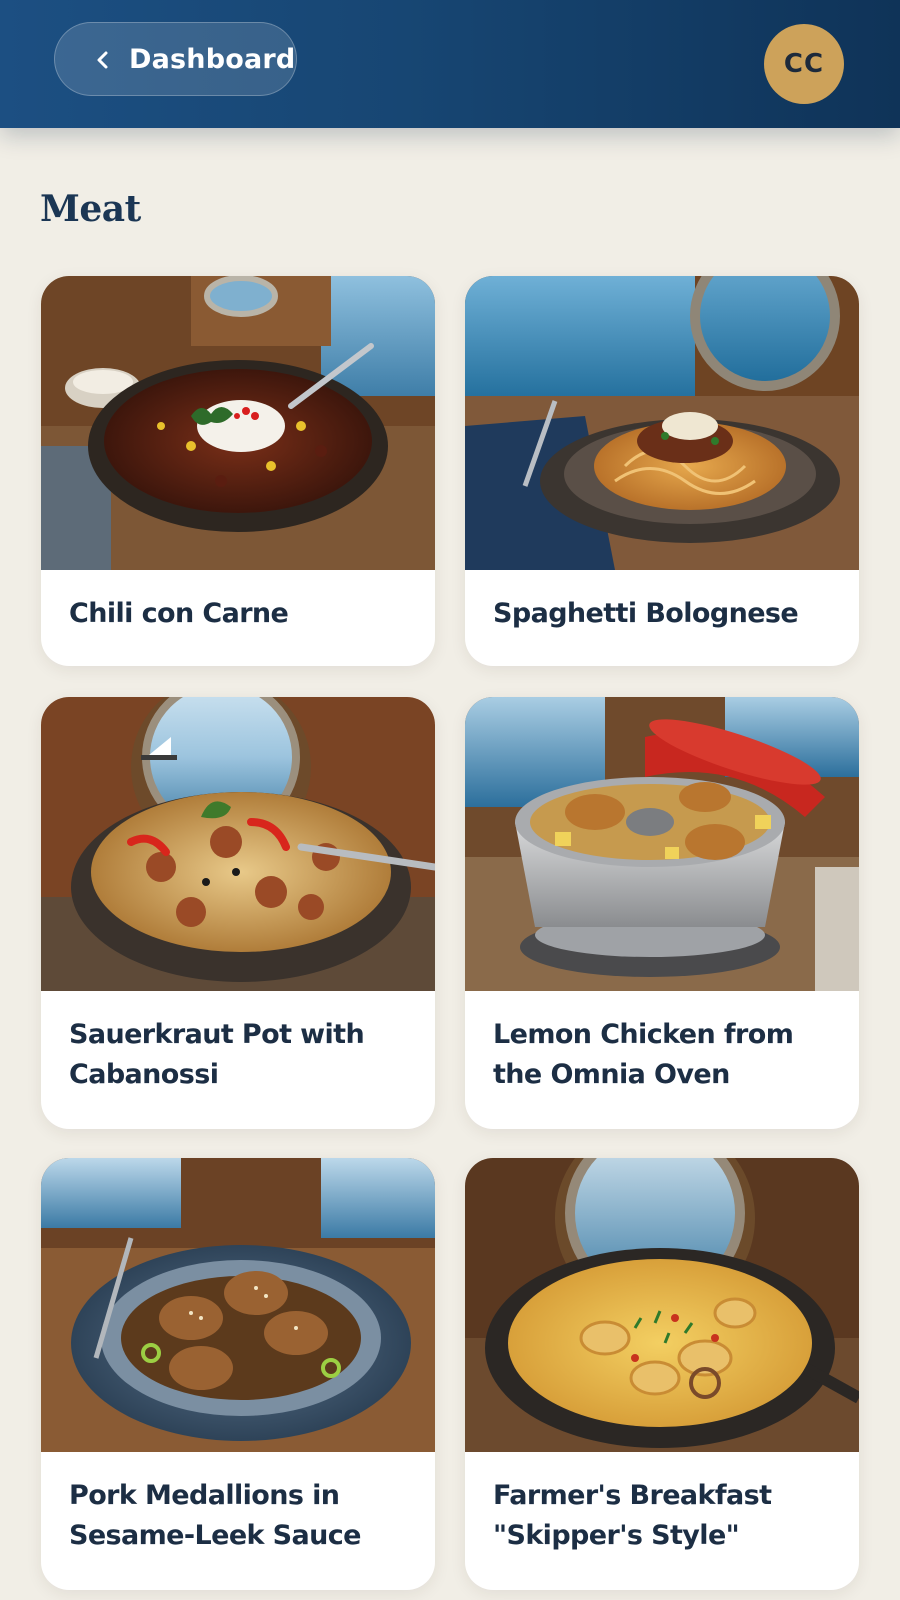  I want to click on recipe-title: Pork Medallions in Sesame-Leek Sauce, so click(215, 1515).